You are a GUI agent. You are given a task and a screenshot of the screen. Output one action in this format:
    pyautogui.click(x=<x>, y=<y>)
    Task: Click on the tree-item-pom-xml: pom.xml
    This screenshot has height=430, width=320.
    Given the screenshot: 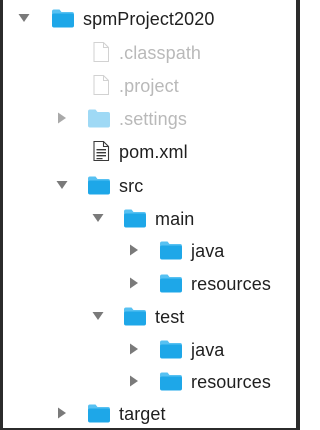 What is the action you would take?
    pyautogui.click(x=149, y=151)
    